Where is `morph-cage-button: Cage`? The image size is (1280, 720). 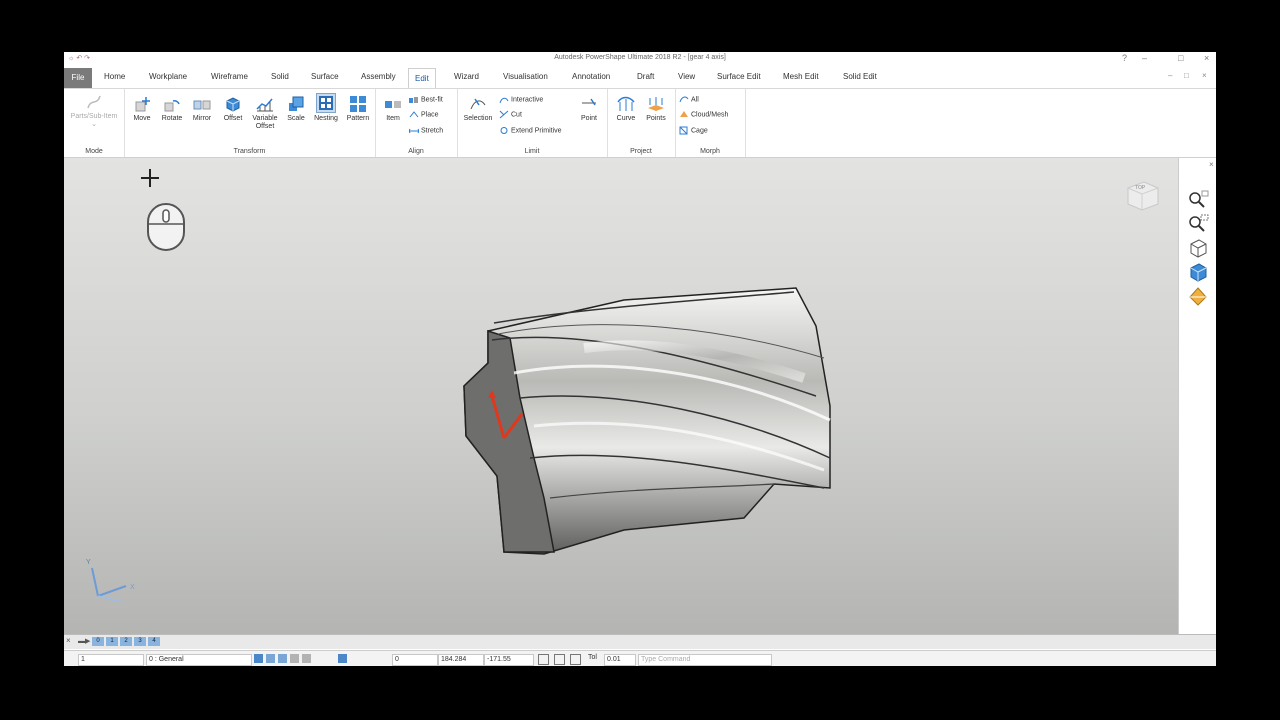
morph-cage-button: Cage is located at coordinates (693, 130).